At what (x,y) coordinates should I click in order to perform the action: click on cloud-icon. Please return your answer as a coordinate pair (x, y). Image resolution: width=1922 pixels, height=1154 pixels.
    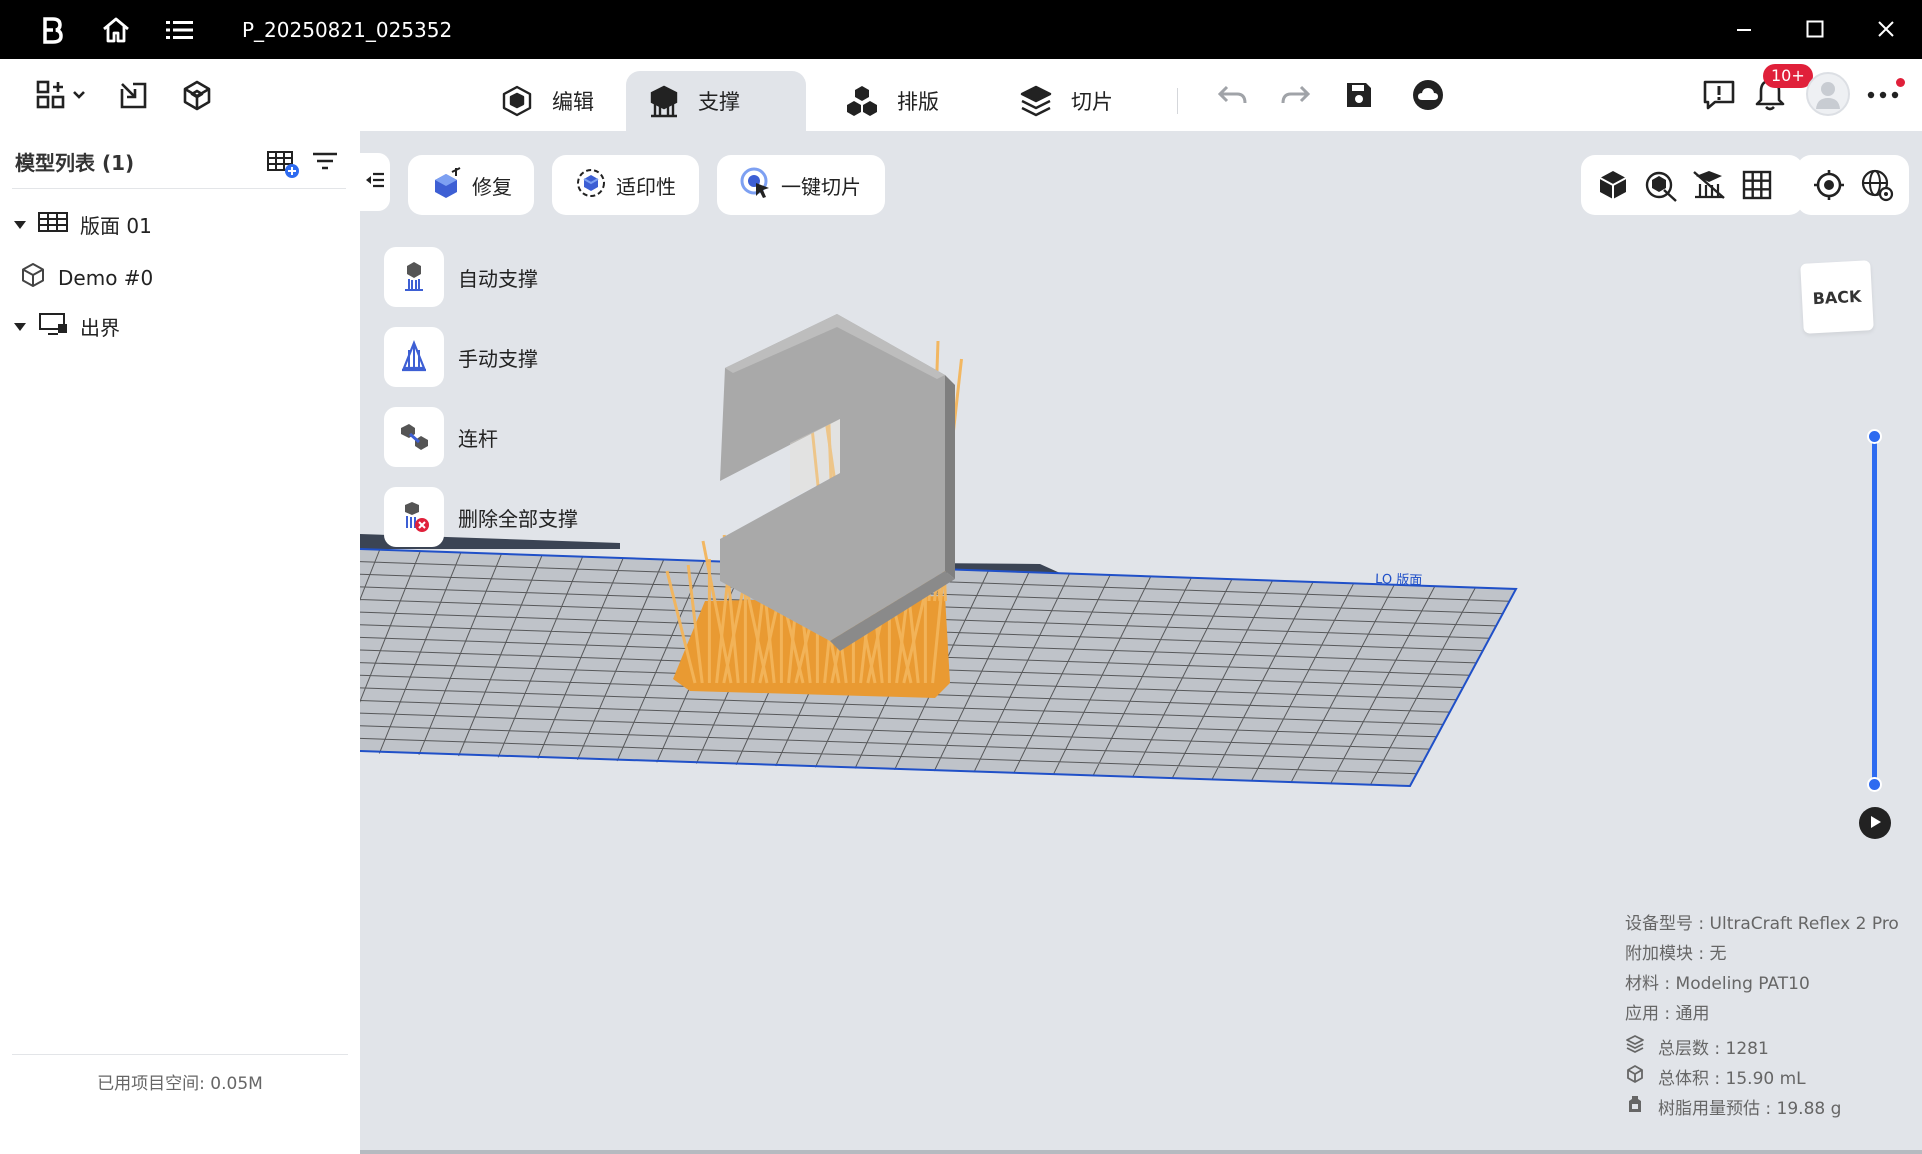
    Looking at the image, I should click on (1428, 95).